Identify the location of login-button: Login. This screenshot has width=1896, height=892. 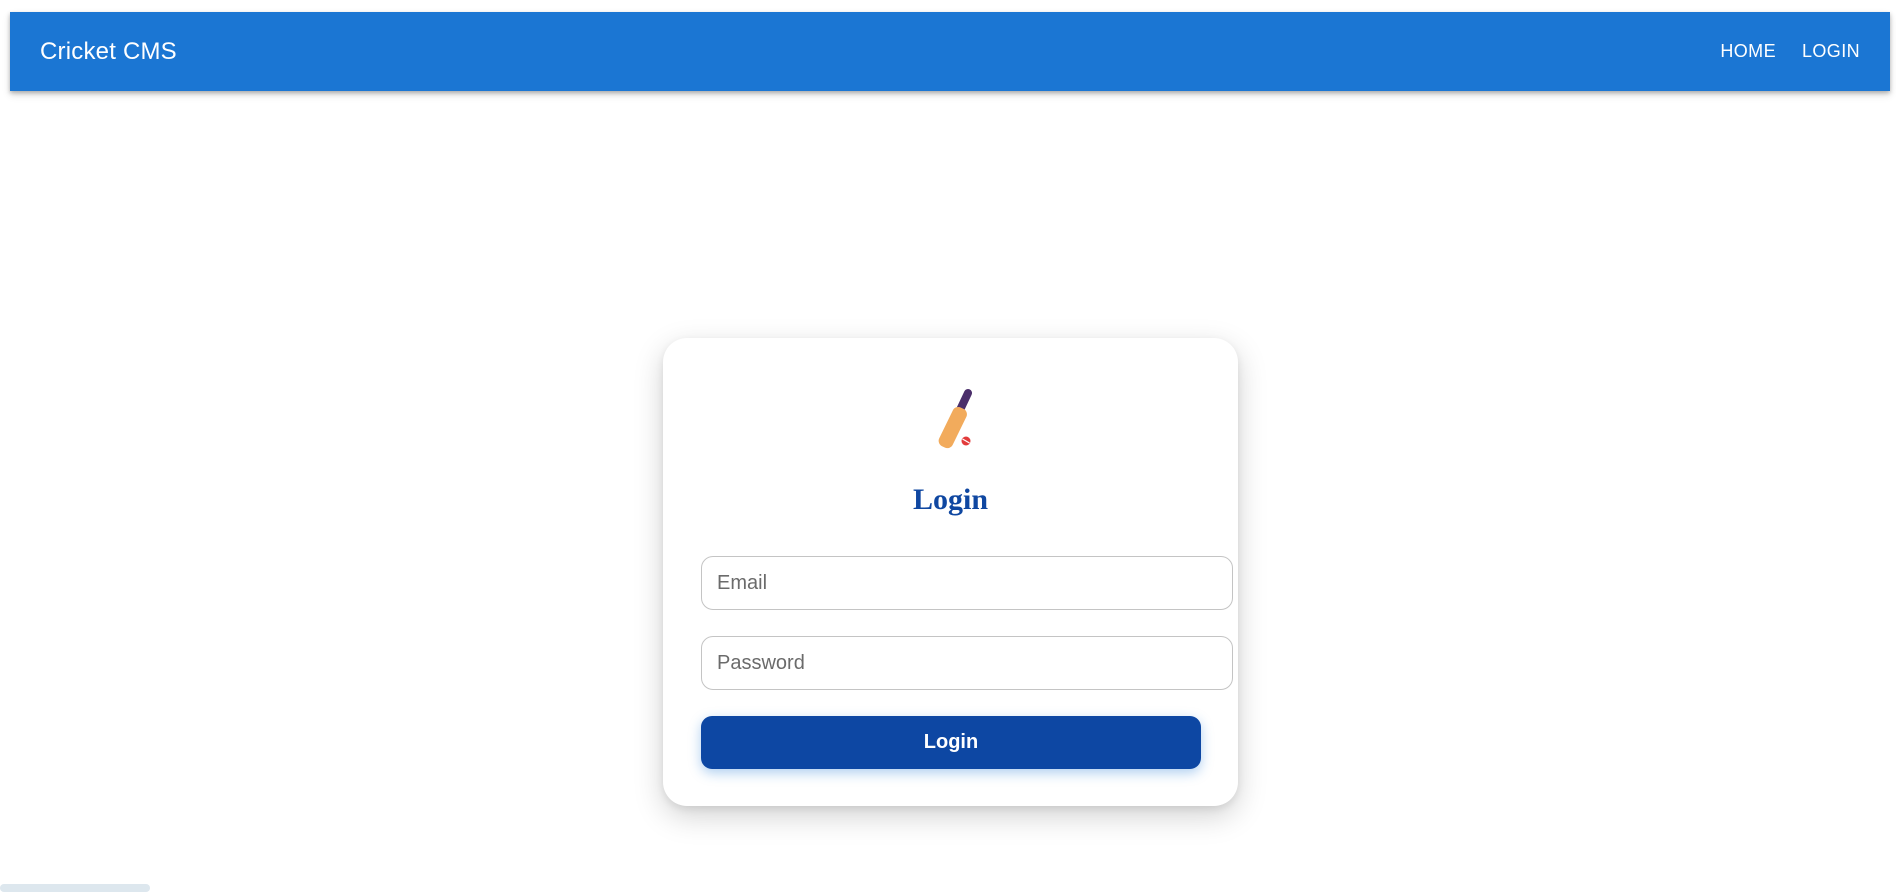
(951, 742).